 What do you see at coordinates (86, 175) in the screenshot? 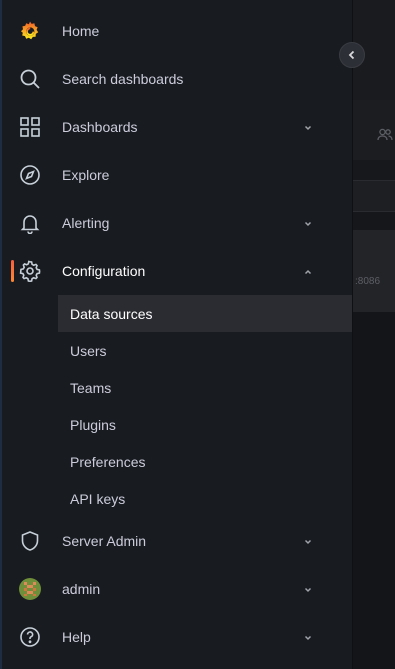
I see `nav-label-explore: Explore` at bounding box center [86, 175].